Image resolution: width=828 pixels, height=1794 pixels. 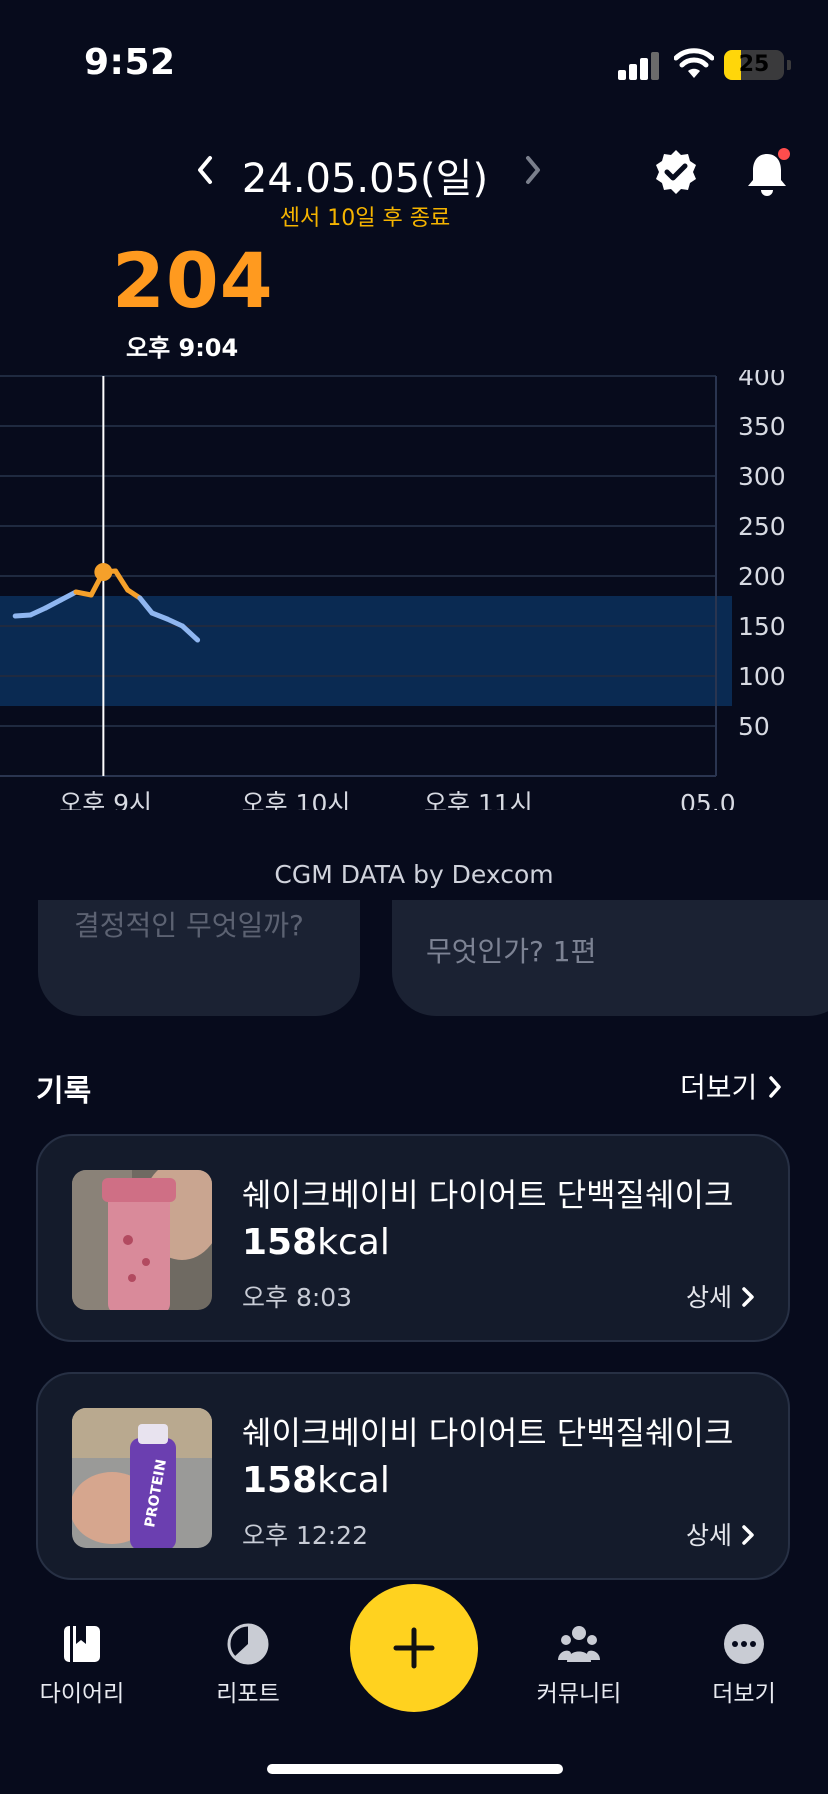 I want to click on article-card: 무엇인가? 1편, so click(x=610, y=958).